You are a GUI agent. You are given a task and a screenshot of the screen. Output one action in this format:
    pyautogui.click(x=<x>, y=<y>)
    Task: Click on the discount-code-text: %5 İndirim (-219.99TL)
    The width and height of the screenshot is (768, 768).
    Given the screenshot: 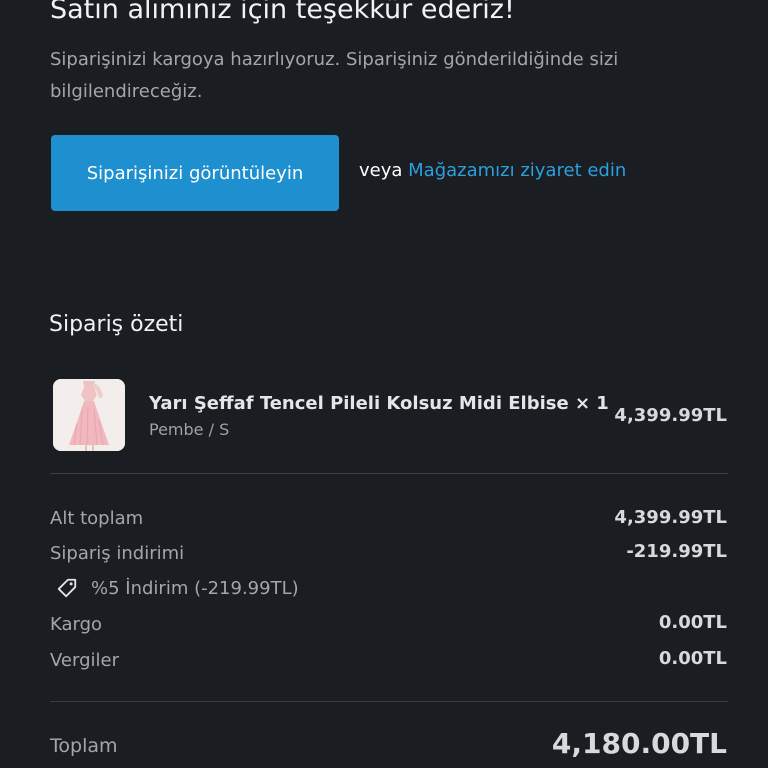 What is the action you would take?
    pyautogui.click(x=195, y=588)
    